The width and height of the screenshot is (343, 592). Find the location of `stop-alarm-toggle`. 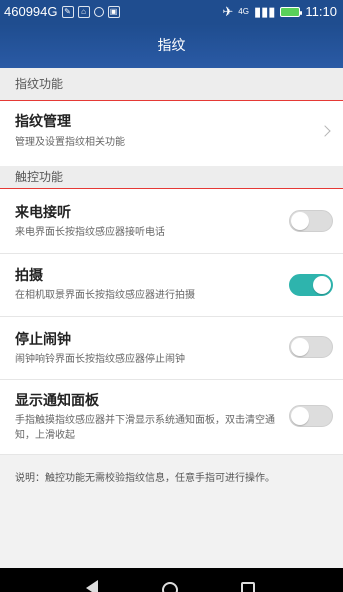

stop-alarm-toggle is located at coordinates (311, 347).